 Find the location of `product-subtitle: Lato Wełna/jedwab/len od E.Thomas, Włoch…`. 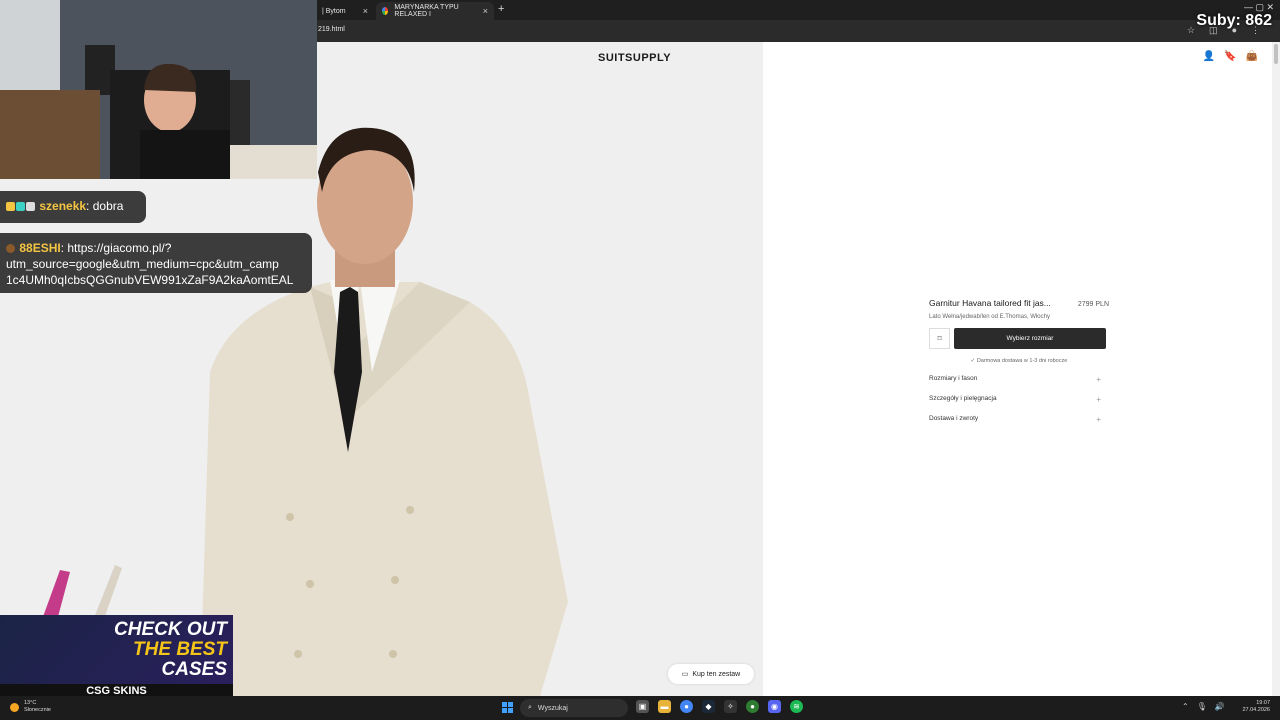

product-subtitle: Lato Wełna/jedwab/len od E.Thomas, Włoch… is located at coordinates (989, 317).